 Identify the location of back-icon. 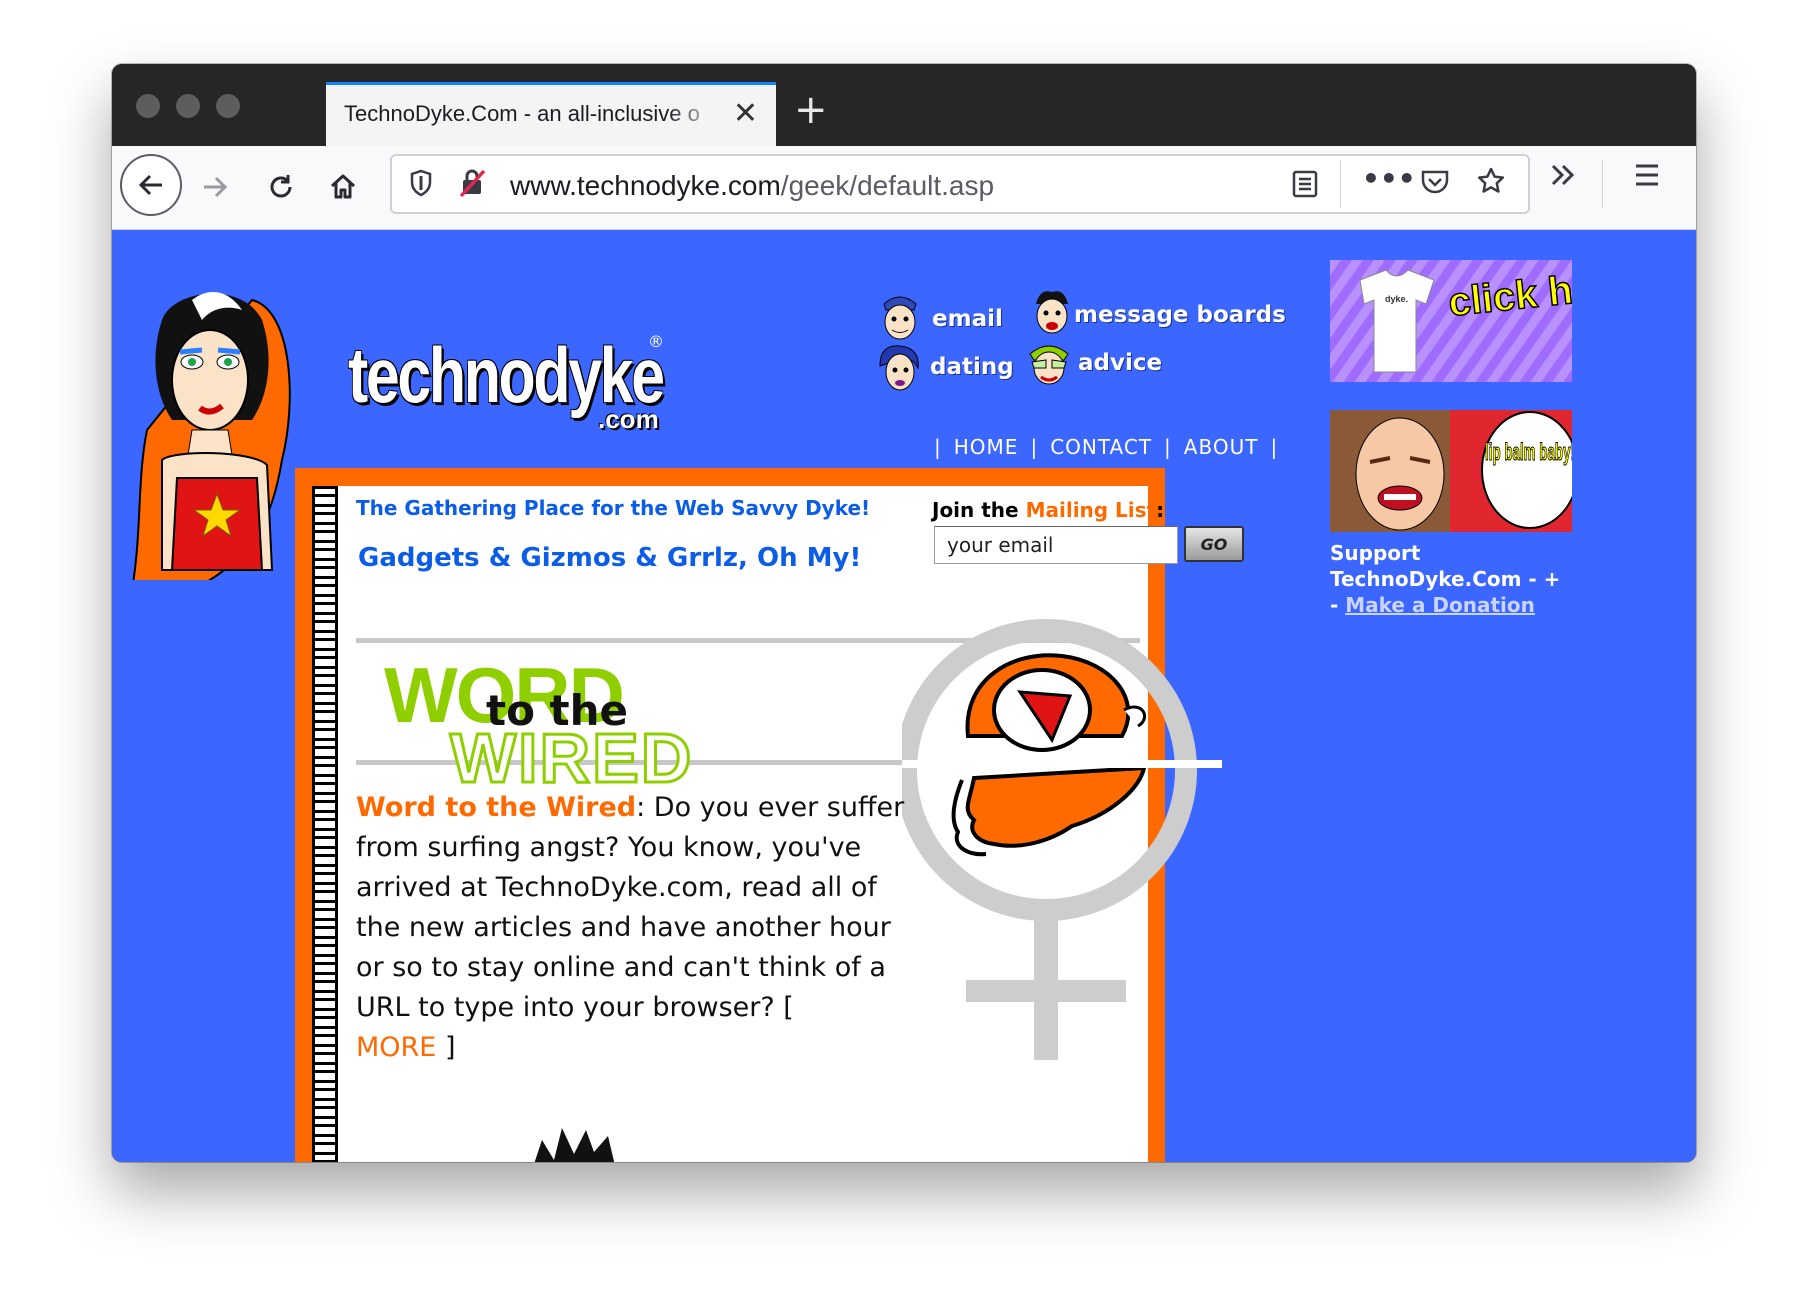
(151, 185).